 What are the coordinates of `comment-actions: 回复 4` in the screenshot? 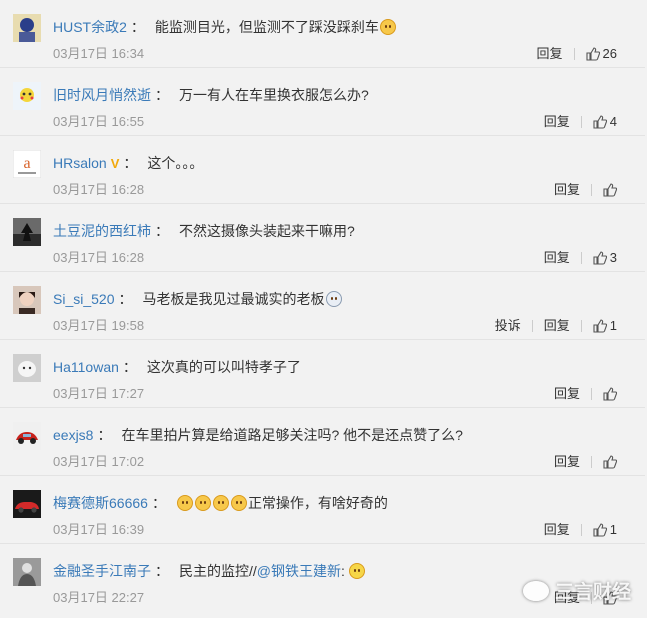 It's located at (580, 122).